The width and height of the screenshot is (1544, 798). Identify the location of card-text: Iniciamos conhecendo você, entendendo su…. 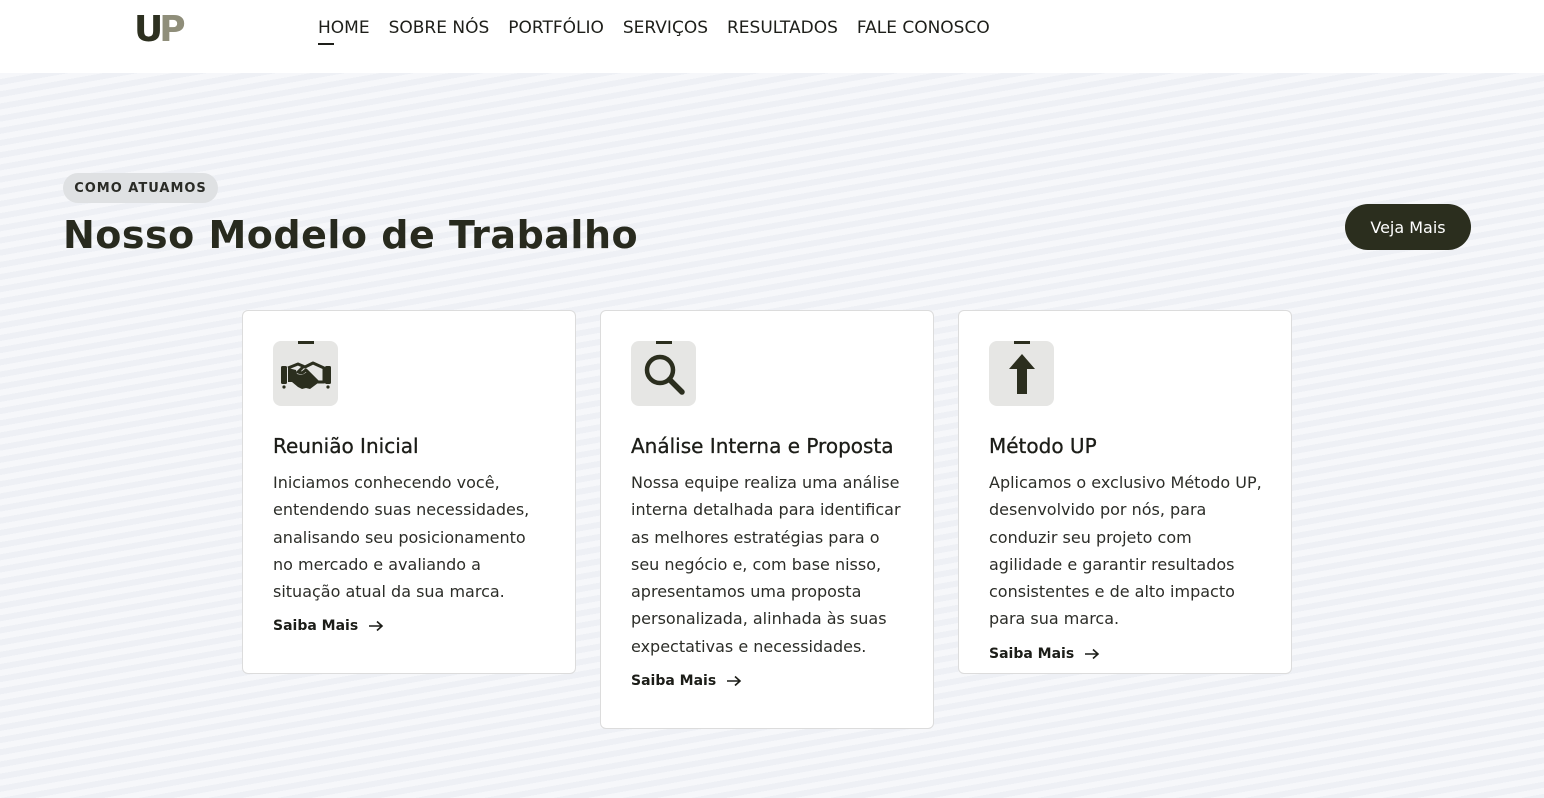
(401, 537).